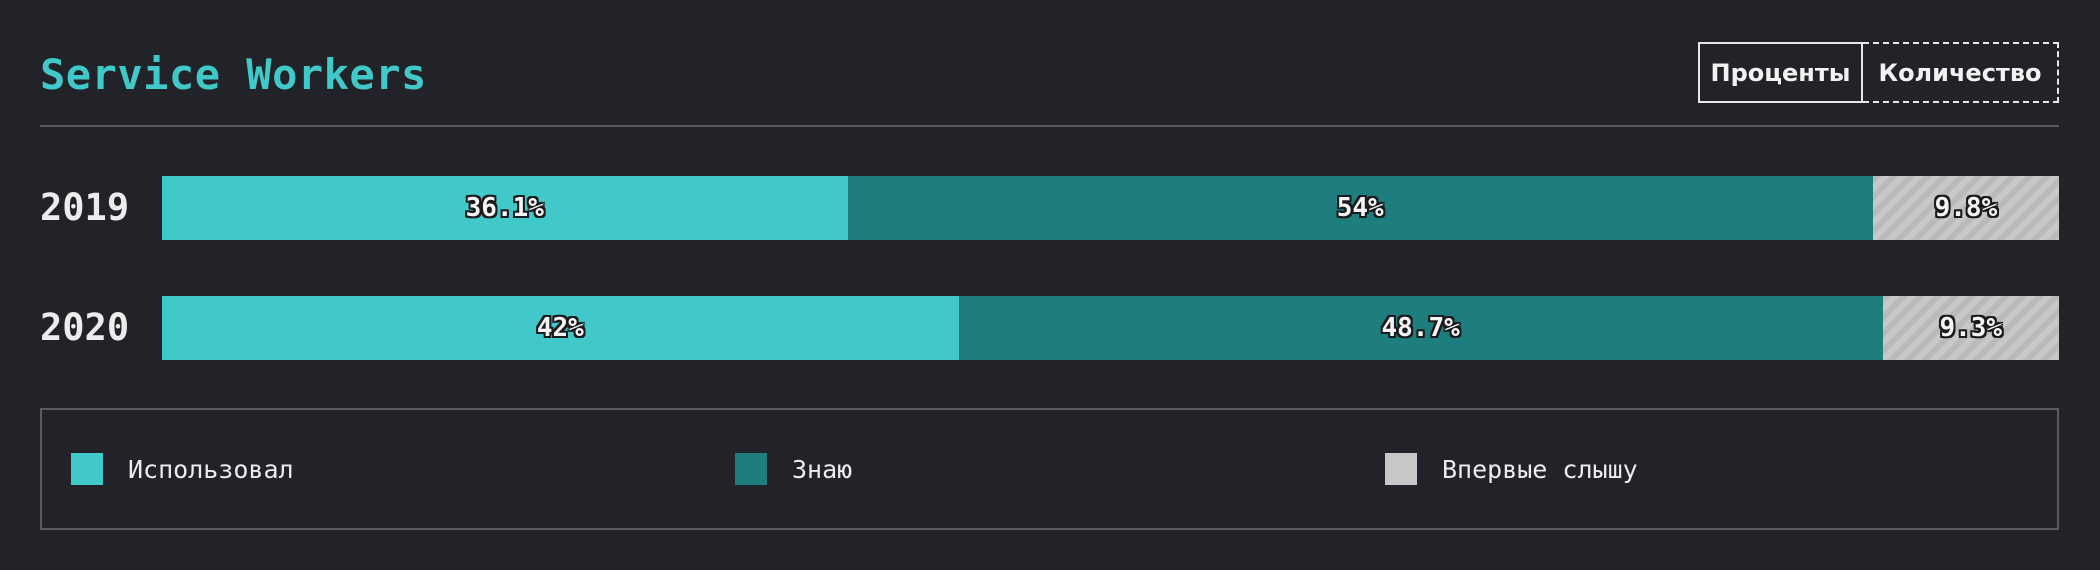 The image size is (2100, 570). I want to click on data-label-used-2019: 36.1%, so click(504, 208).